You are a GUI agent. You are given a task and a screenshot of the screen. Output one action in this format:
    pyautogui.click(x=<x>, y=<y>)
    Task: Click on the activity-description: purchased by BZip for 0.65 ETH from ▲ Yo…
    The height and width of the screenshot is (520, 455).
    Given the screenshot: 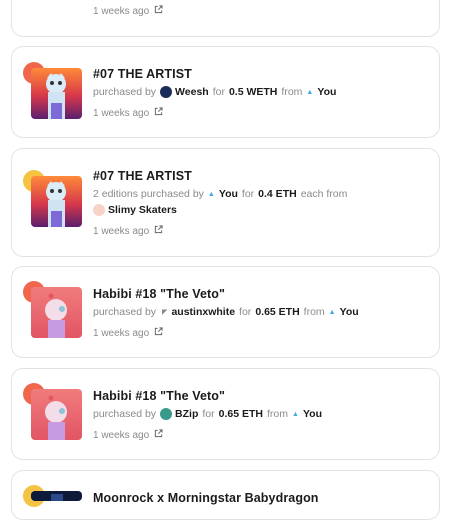 What is the action you would take?
    pyautogui.click(x=207, y=414)
    